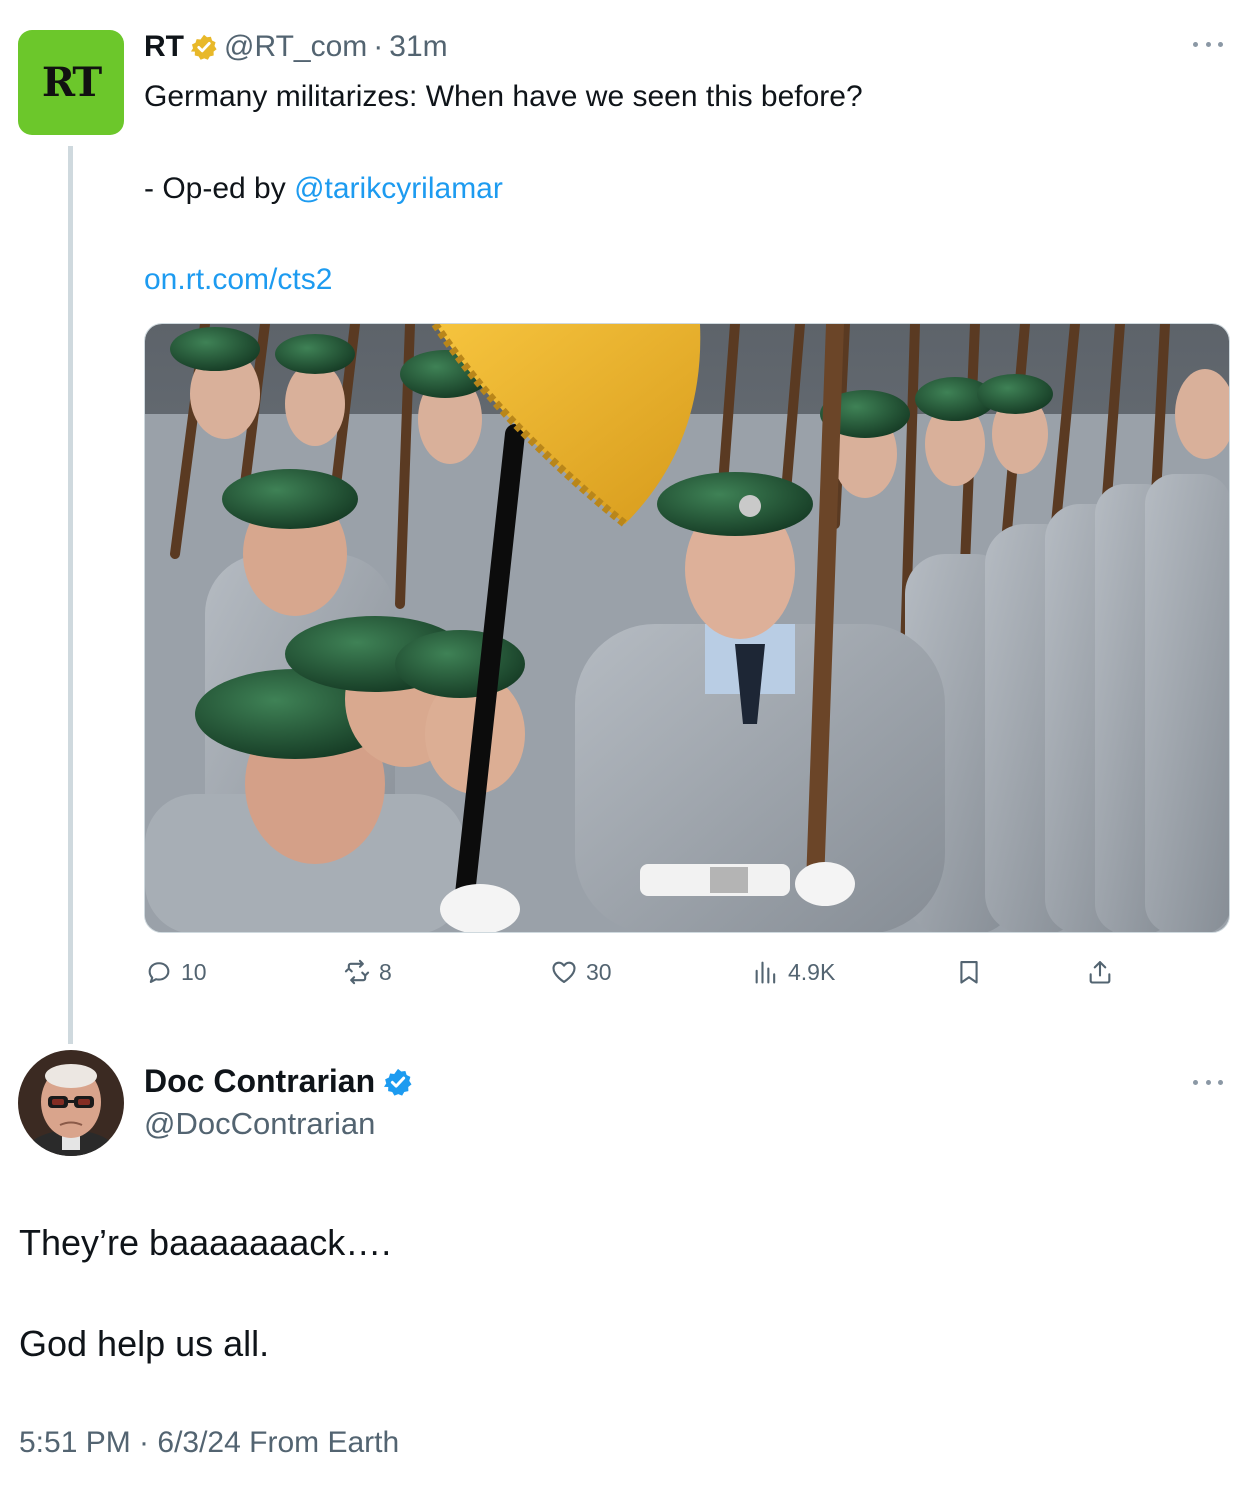 The image size is (1249, 1490). I want to click on heart-icon, so click(564, 972).